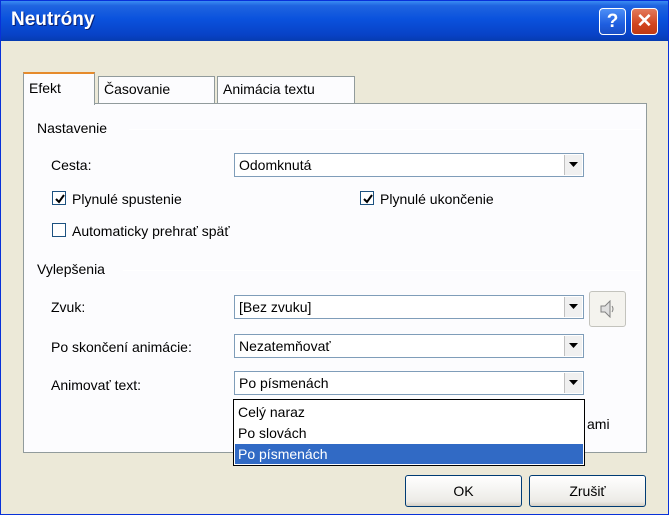  I want to click on animate-text-combo: Po písmenách, so click(409, 383).